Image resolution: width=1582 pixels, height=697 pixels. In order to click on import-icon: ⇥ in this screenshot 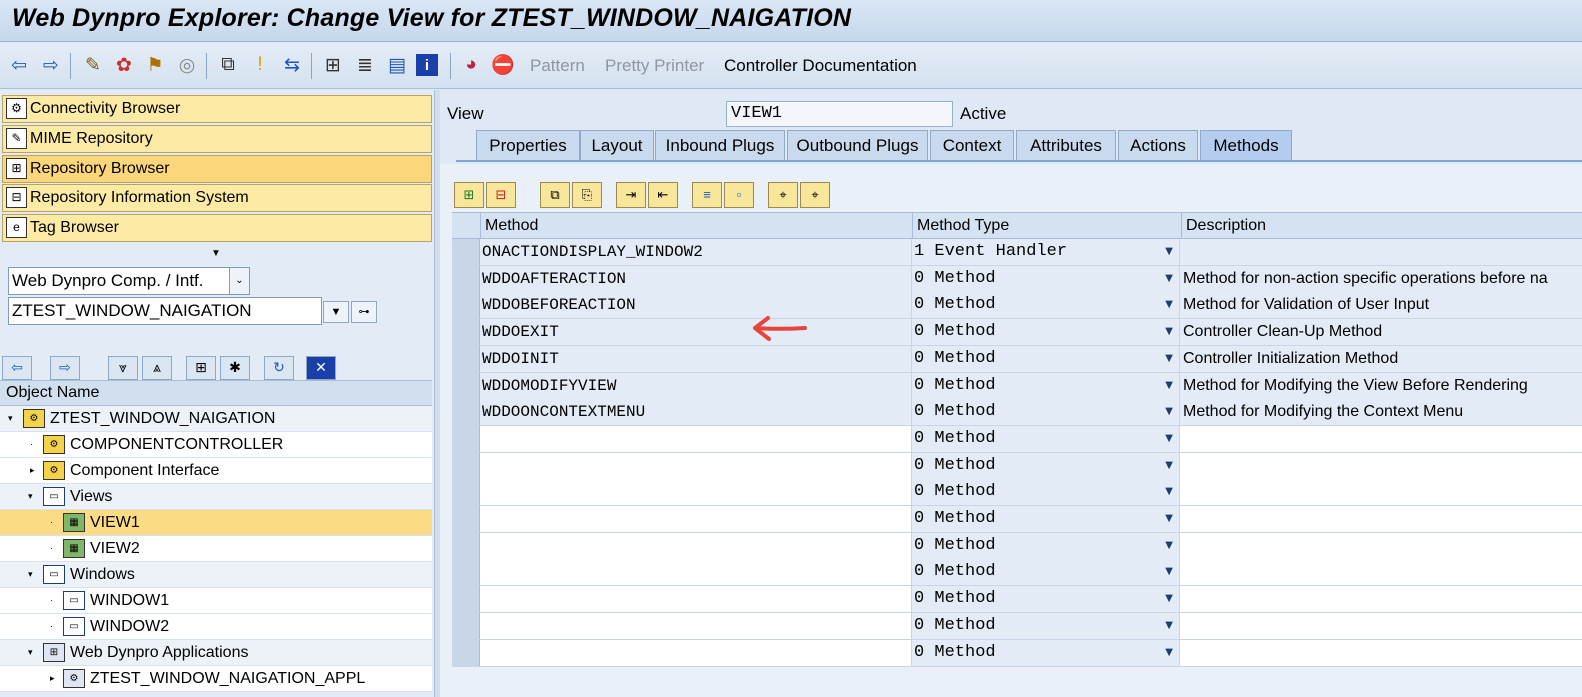, I will do `click(631, 195)`.